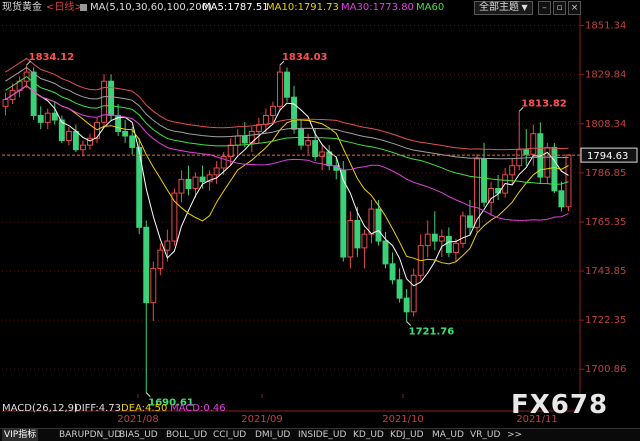 This screenshot has height=441, width=640. Describe the element at coordinates (605, 26) in the screenshot. I see `y-tick-label: 1851.34` at that location.